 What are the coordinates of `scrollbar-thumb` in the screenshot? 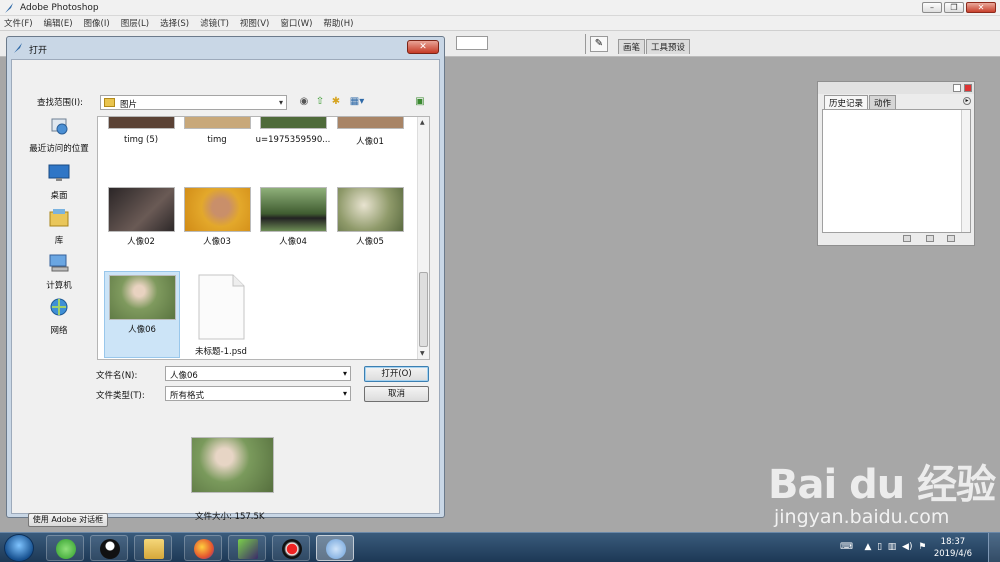 It's located at (423, 309).